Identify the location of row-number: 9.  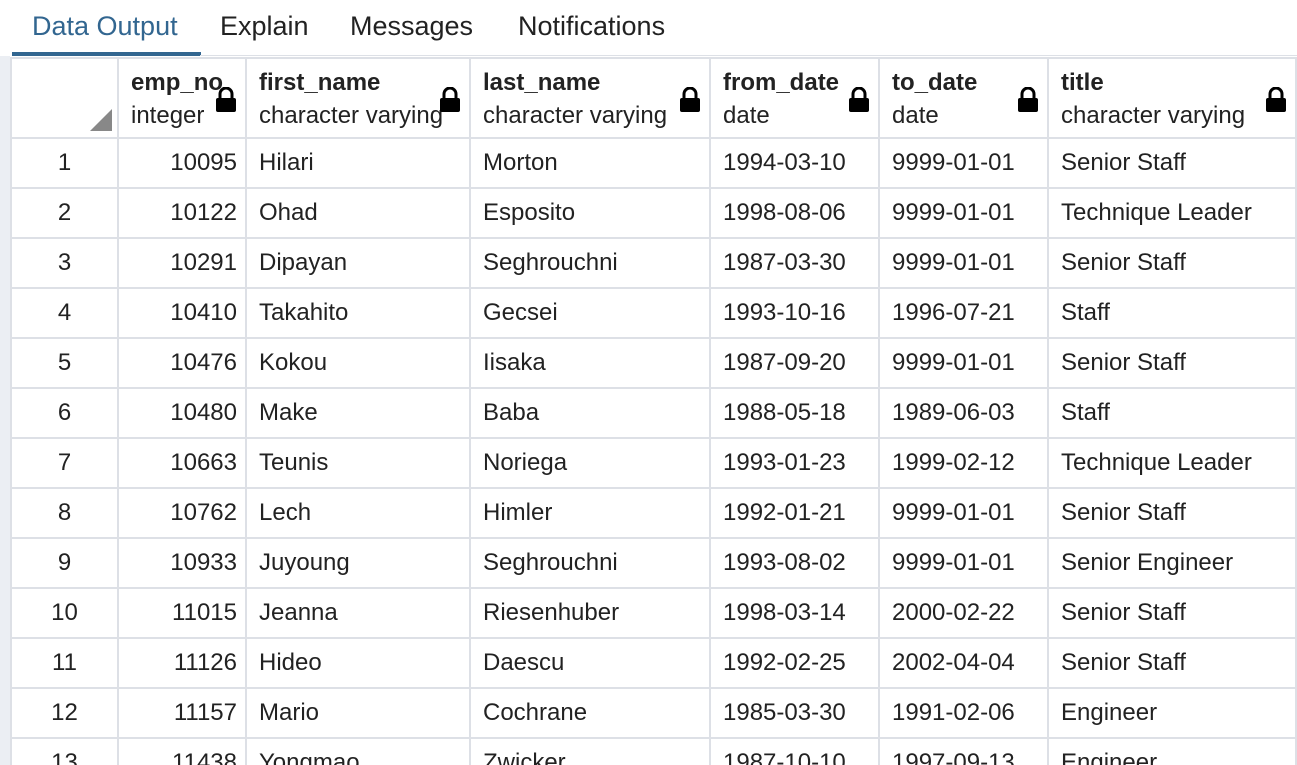
(64, 563).